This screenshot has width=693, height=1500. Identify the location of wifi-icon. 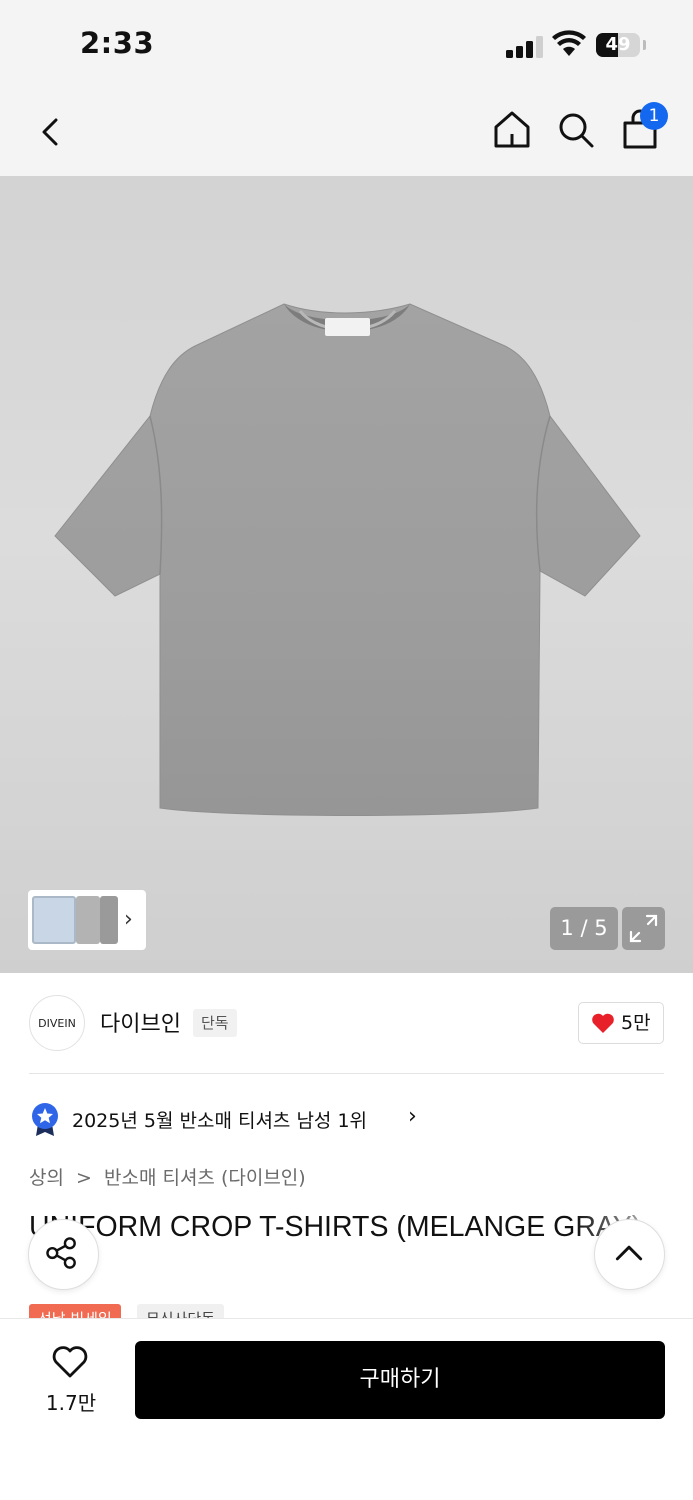
(569, 43).